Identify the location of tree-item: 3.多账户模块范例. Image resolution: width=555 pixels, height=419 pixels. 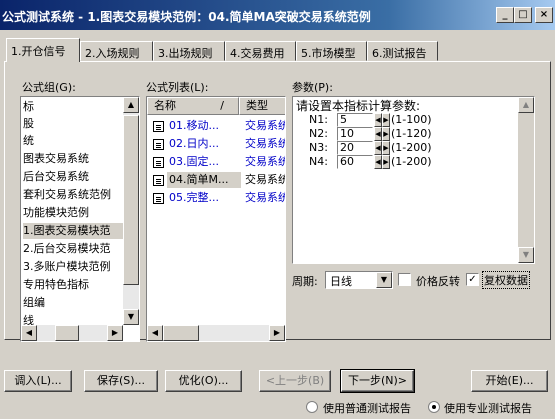
(67, 267).